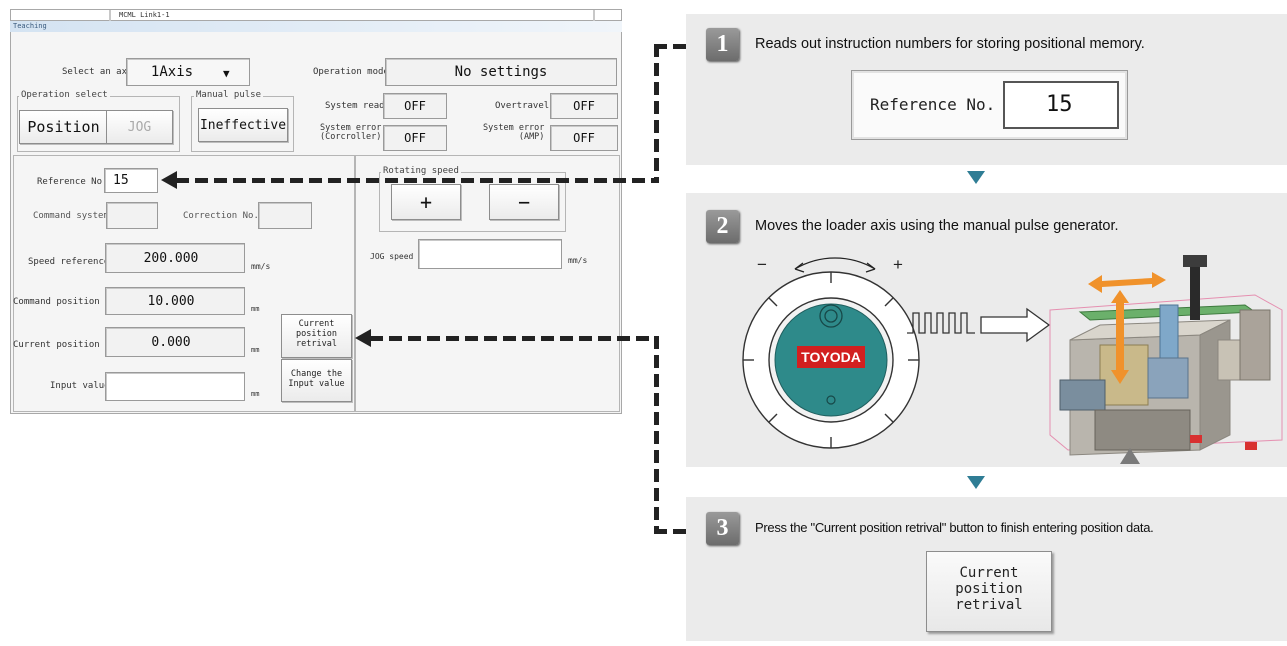 The image size is (1287, 646). I want to click on reference-no-input: 15, so click(131, 180).